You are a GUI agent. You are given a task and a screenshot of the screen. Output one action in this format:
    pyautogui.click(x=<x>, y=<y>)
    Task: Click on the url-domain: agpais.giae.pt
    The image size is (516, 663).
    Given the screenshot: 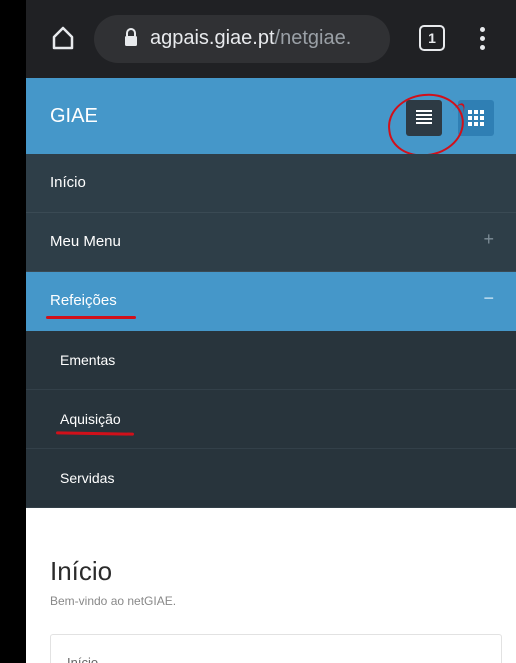 What is the action you would take?
    pyautogui.click(x=212, y=38)
    